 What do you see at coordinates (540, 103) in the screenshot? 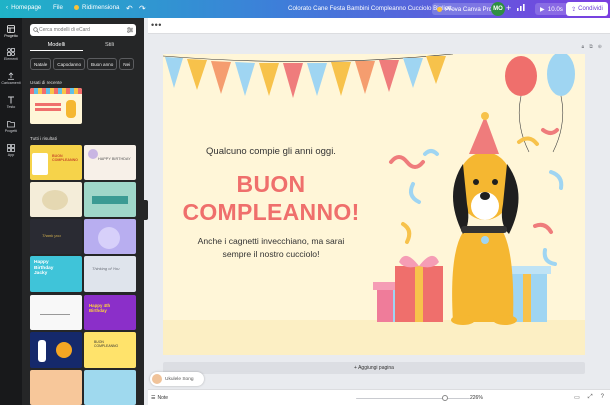
I see `balloons` at bounding box center [540, 103].